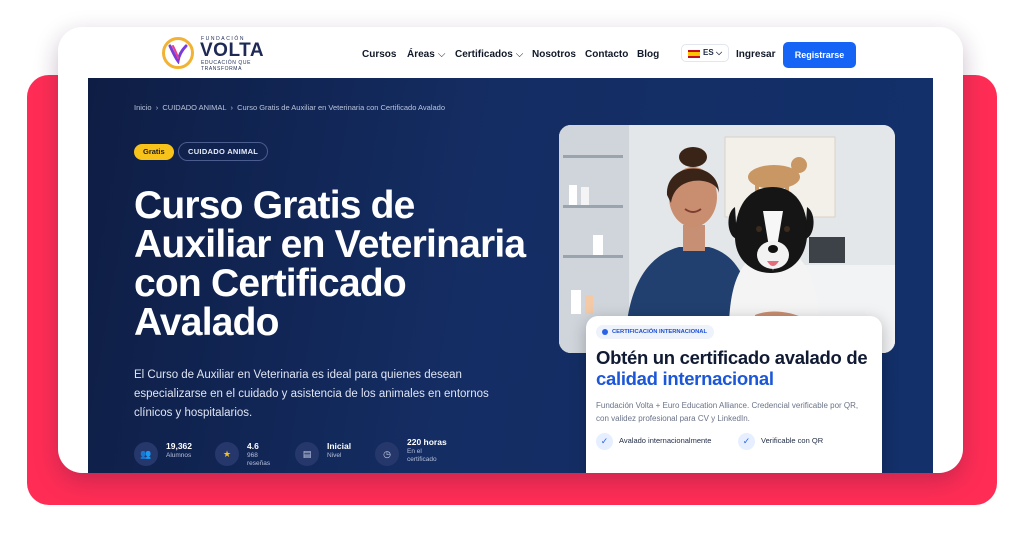 This screenshot has height=536, width=1024. I want to click on stat-value: 19,362, so click(179, 446).